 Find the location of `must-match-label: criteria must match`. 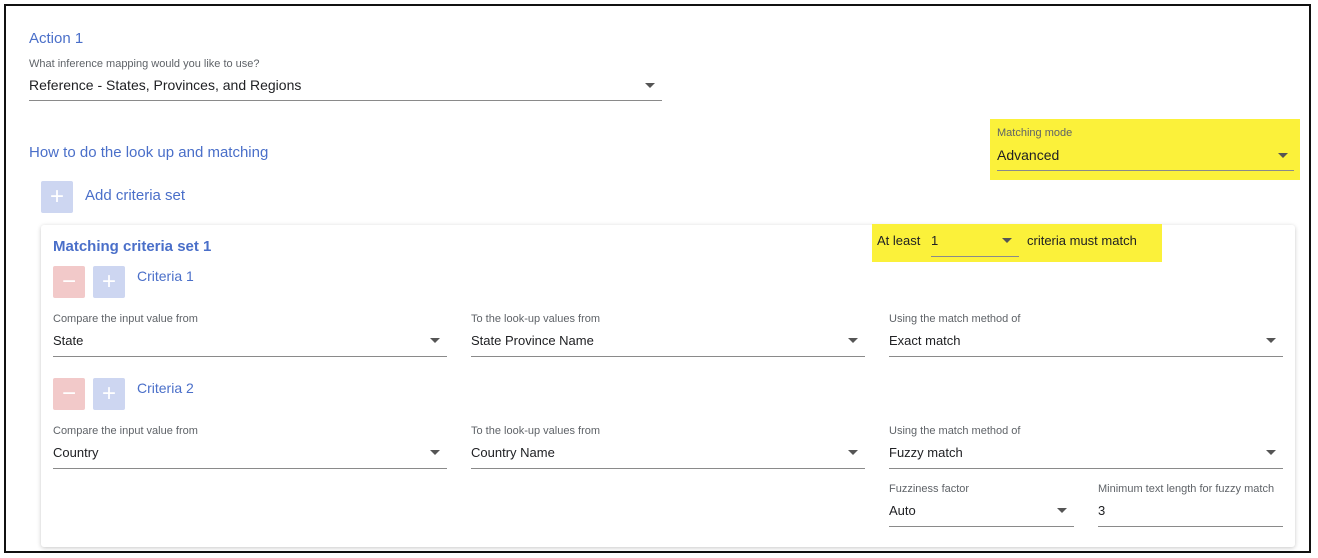

must-match-label: criteria must match is located at coordinates (1082, 240).